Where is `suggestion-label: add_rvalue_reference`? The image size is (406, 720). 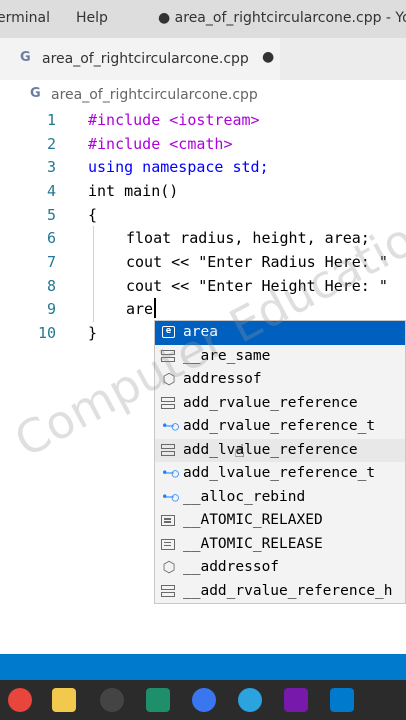
suggestion-label: add_rvalue_reference is located at coordinates (270, 402).